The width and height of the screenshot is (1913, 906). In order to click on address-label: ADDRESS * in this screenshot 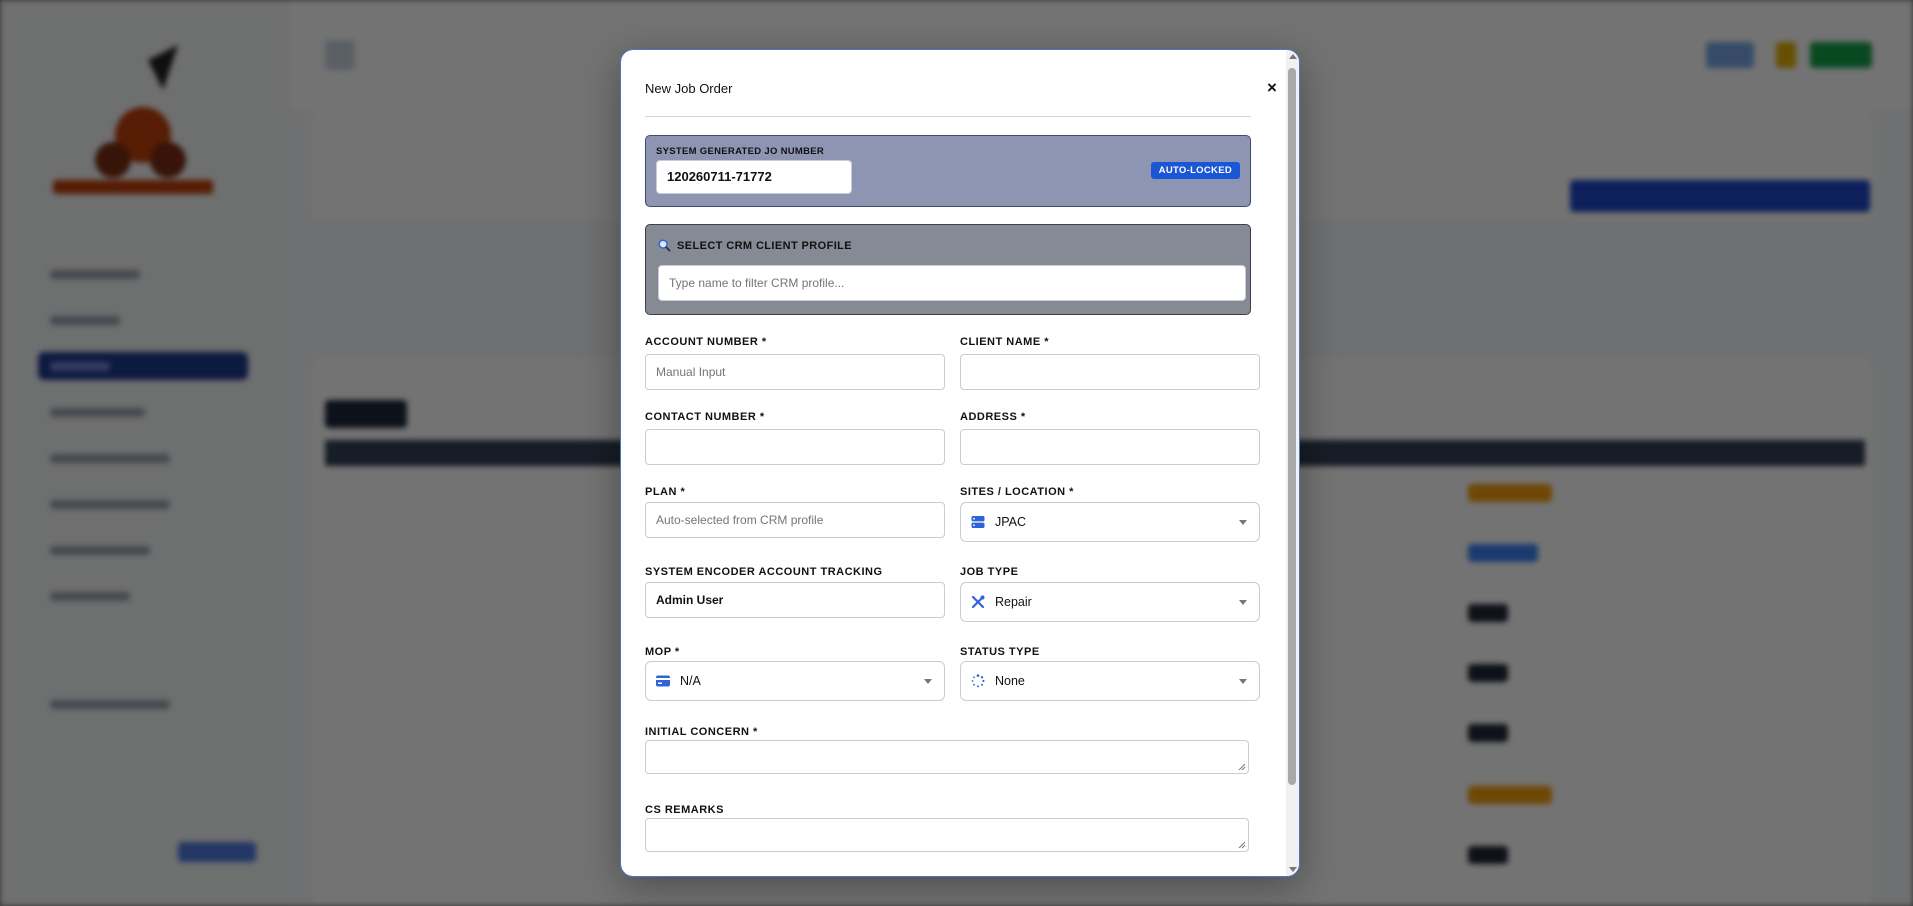, I will do `click(993, 417)`.